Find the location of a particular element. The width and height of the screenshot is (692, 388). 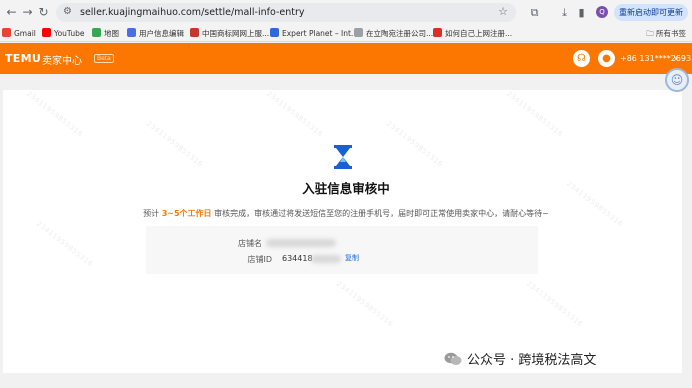

bookmark-star-icon: ☆ is located at coordinates (503, 11).